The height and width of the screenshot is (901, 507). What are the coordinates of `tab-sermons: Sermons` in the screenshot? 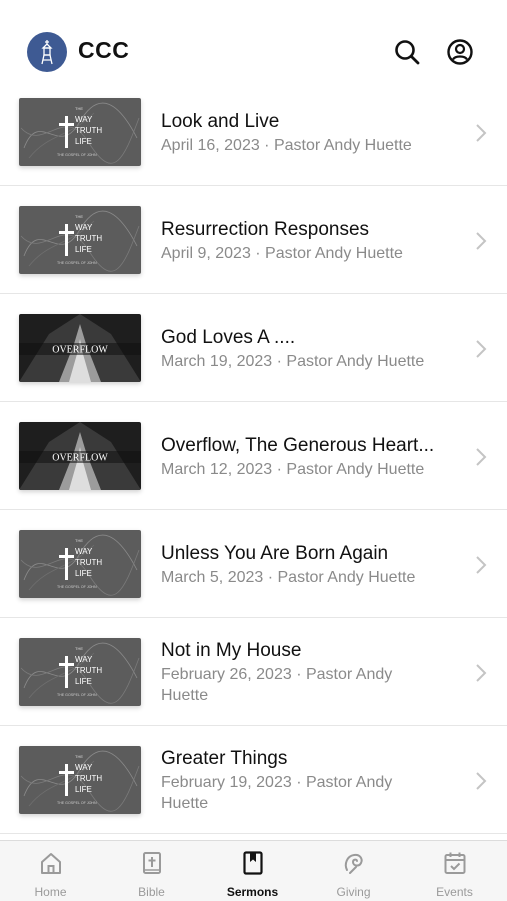 It's located at (252, 871).